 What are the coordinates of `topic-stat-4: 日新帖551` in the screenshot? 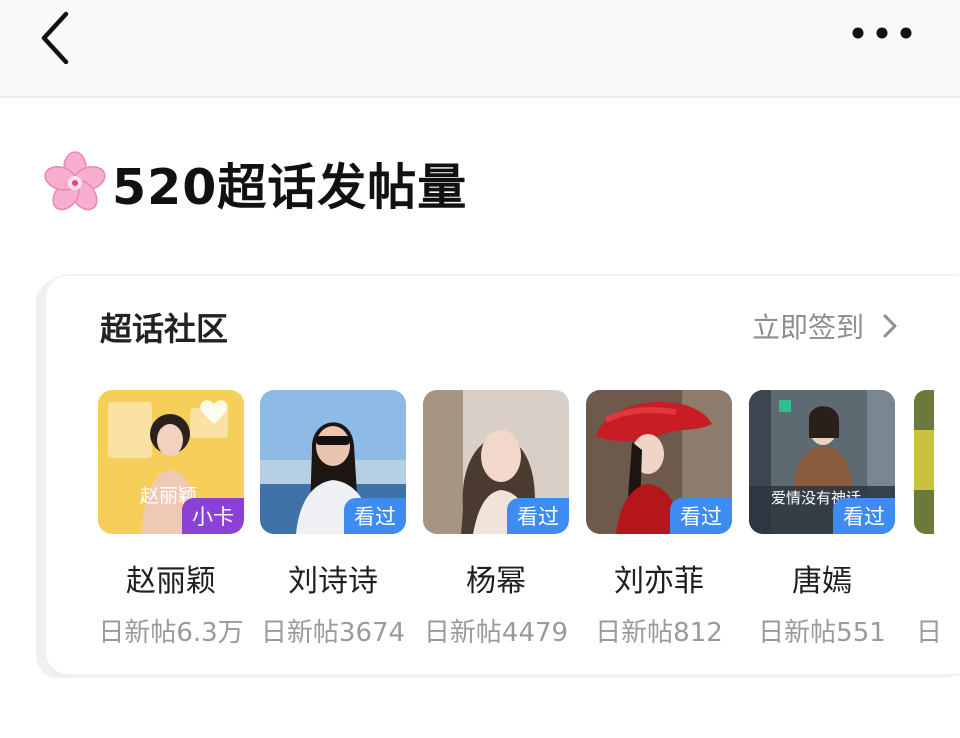 It's located at (822, 633).